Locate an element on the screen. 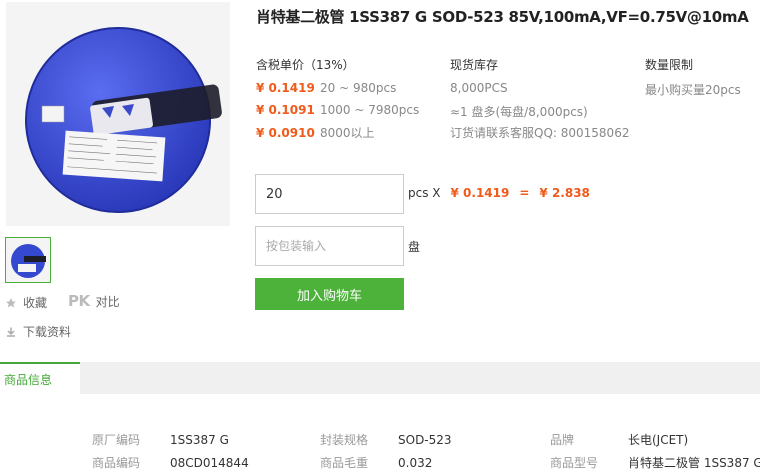  price-tier: ¥ 0.1091 1000 ~ 7980pcs is located at coordinates (337, 110).